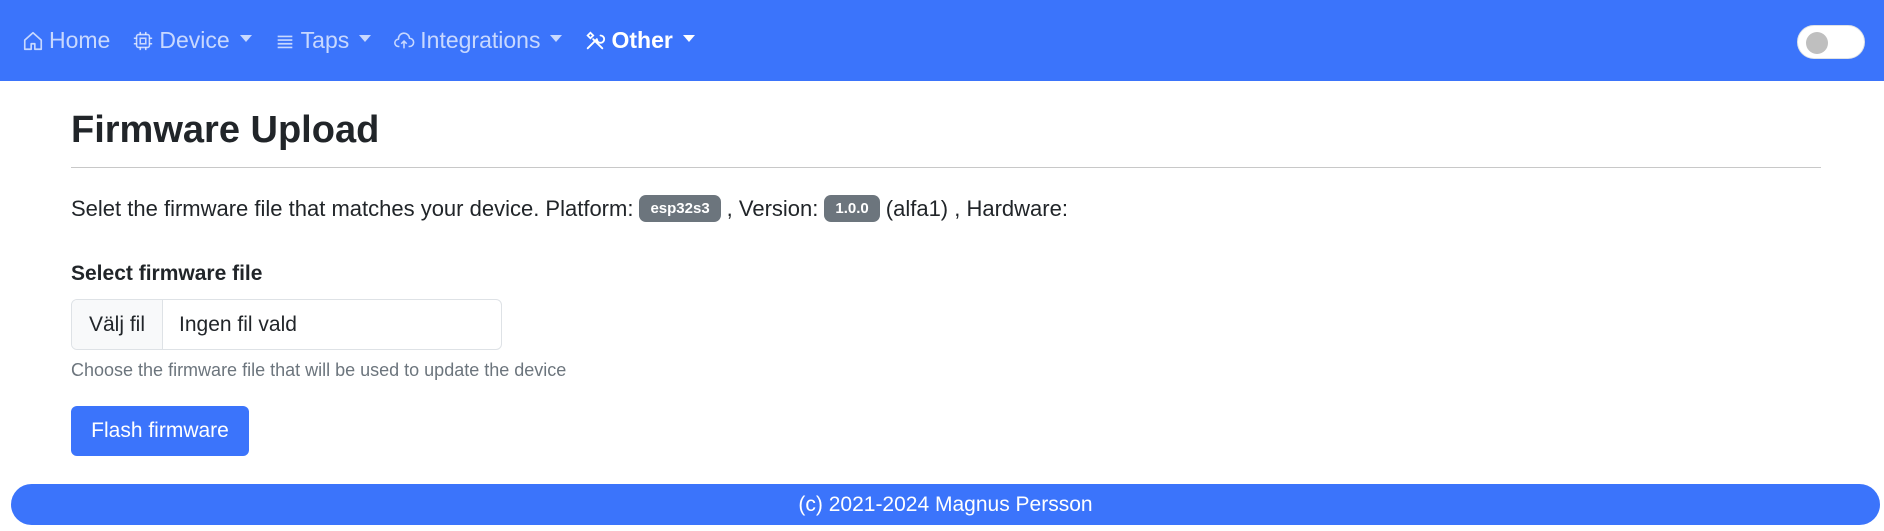  I want to click on nav-home: Home, so click(66, 40).